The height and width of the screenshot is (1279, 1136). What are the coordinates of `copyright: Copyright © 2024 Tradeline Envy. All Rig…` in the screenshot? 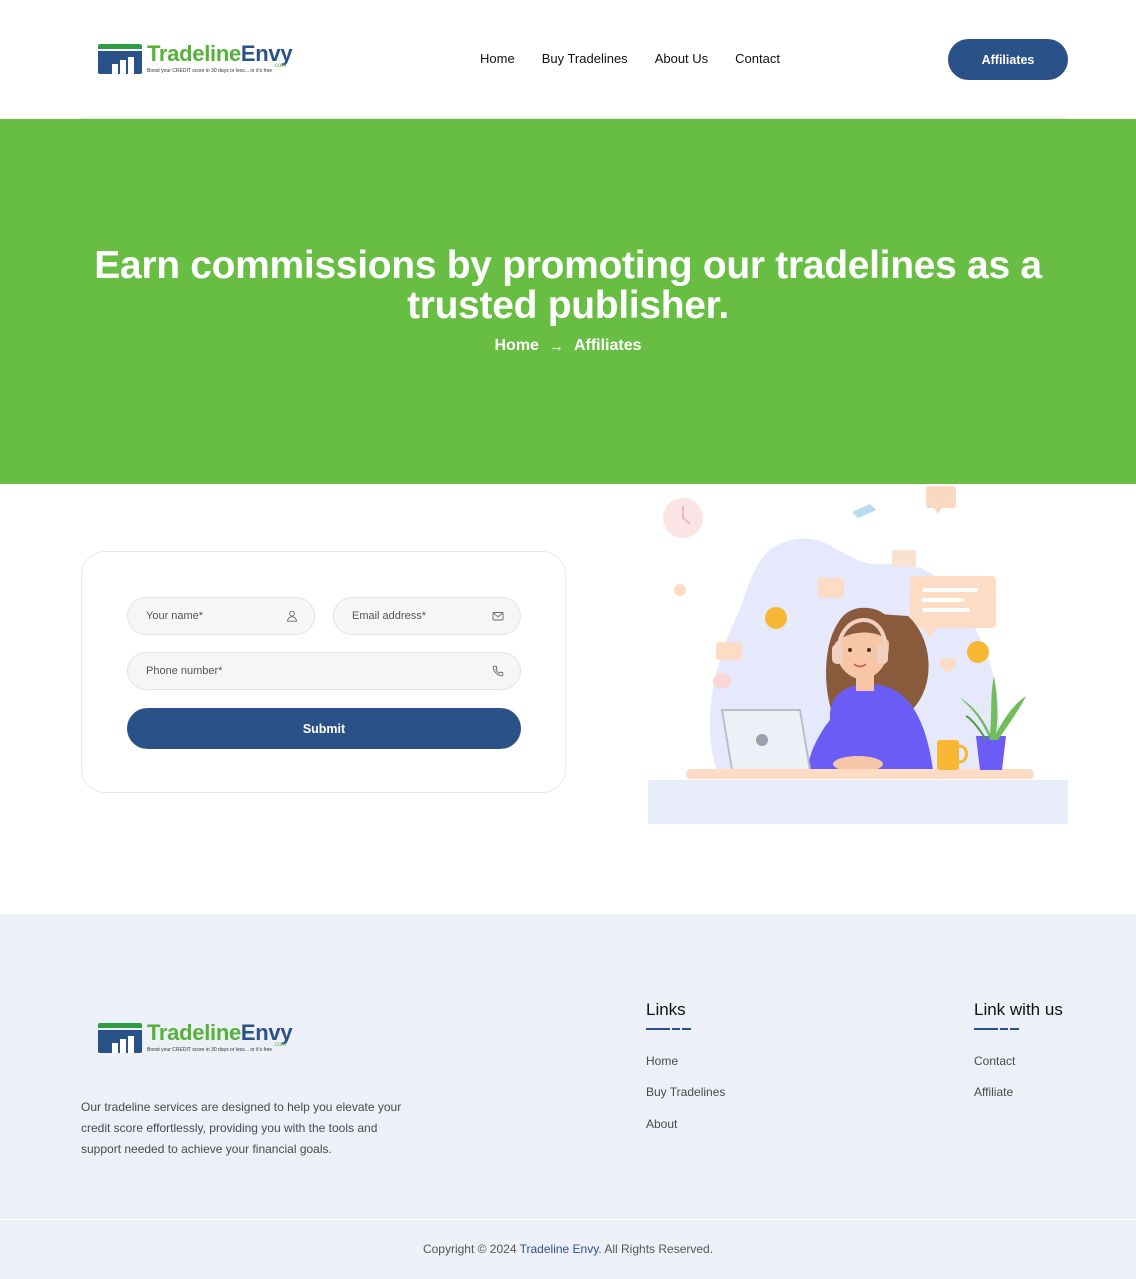 It's located at (568, 1249).